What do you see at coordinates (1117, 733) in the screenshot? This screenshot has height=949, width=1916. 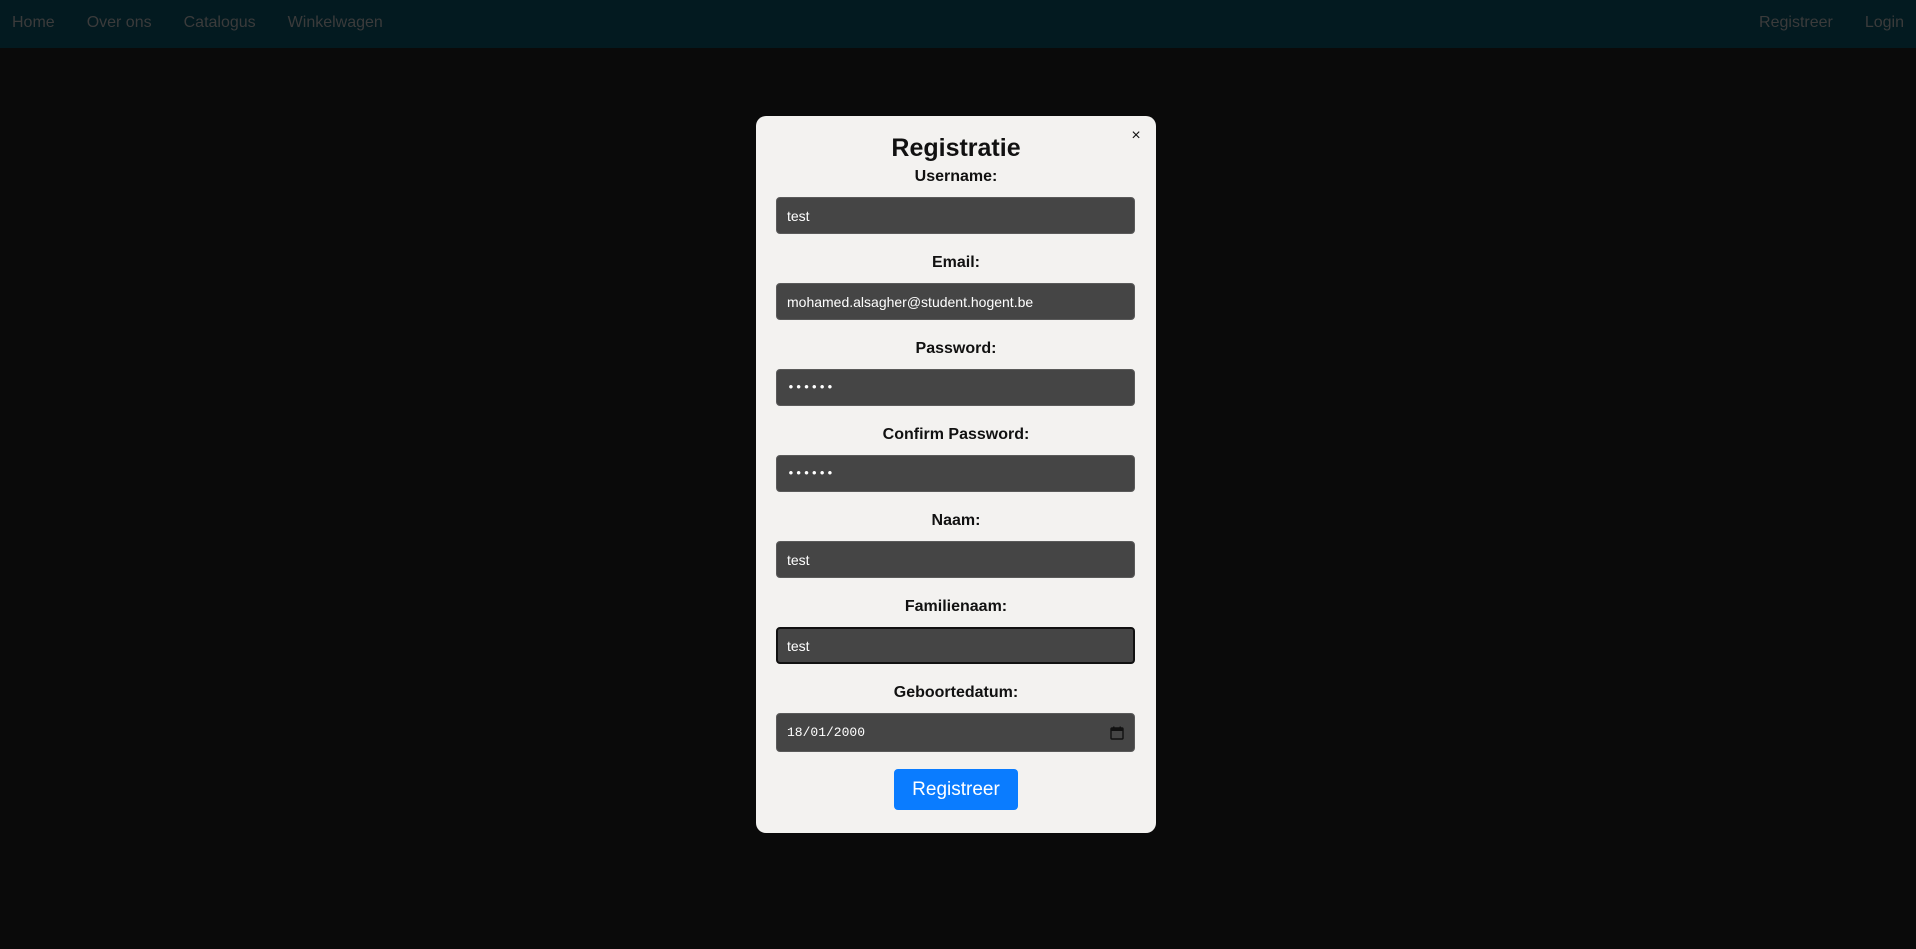 I see `calendar-icon` at bounding box center [1117, 733].